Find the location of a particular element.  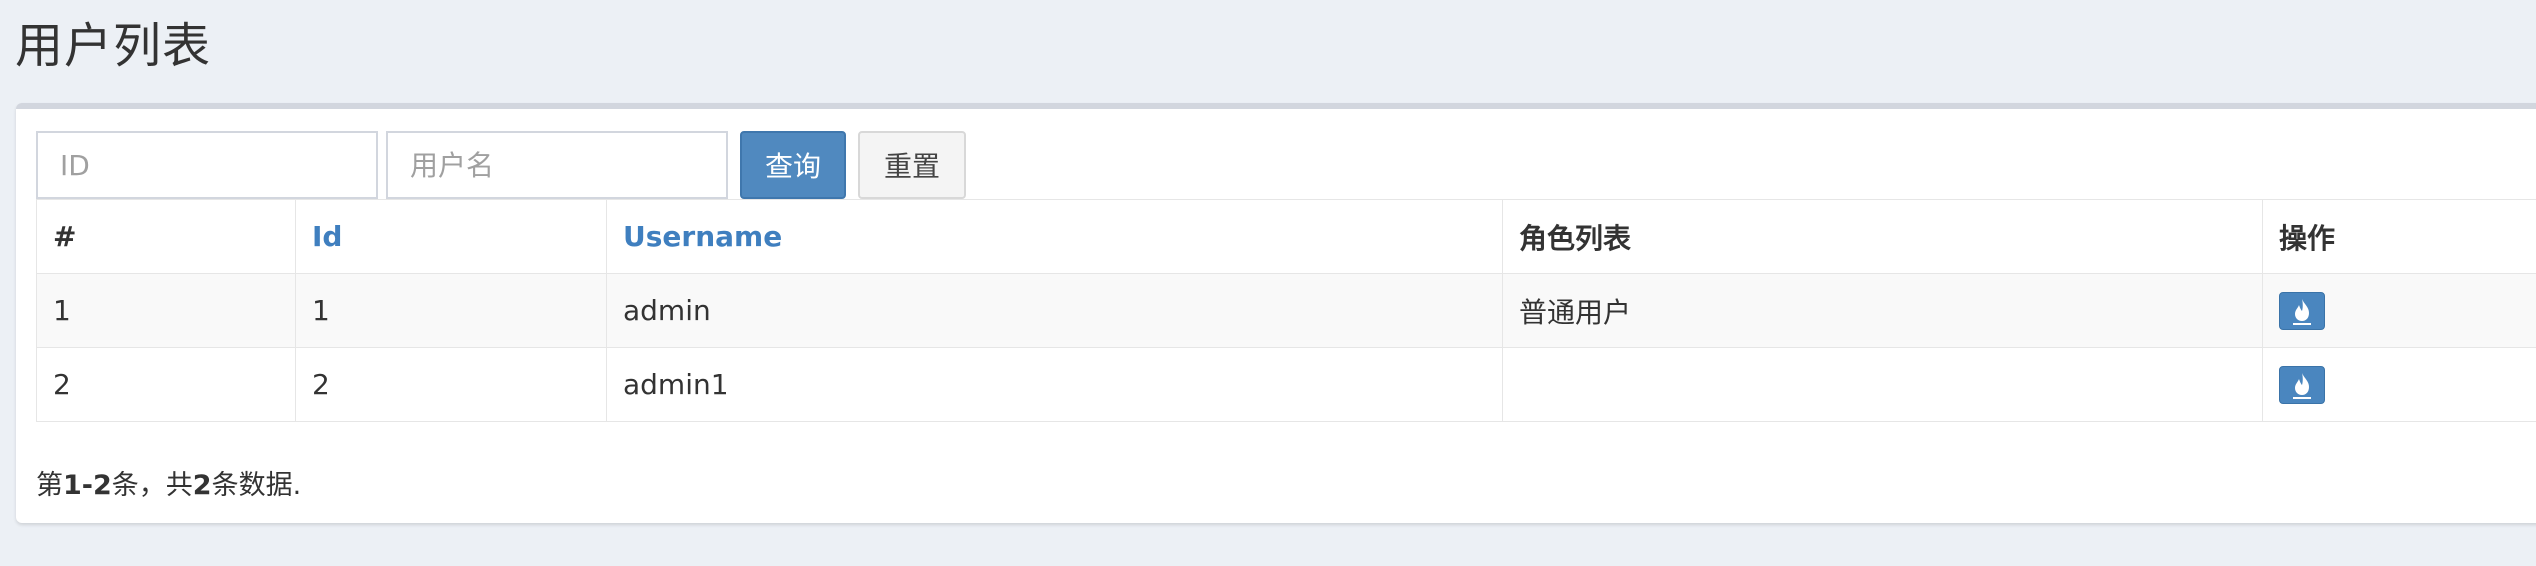

table-row: 2 2 admin1 is located at coordinates (1286, 384).